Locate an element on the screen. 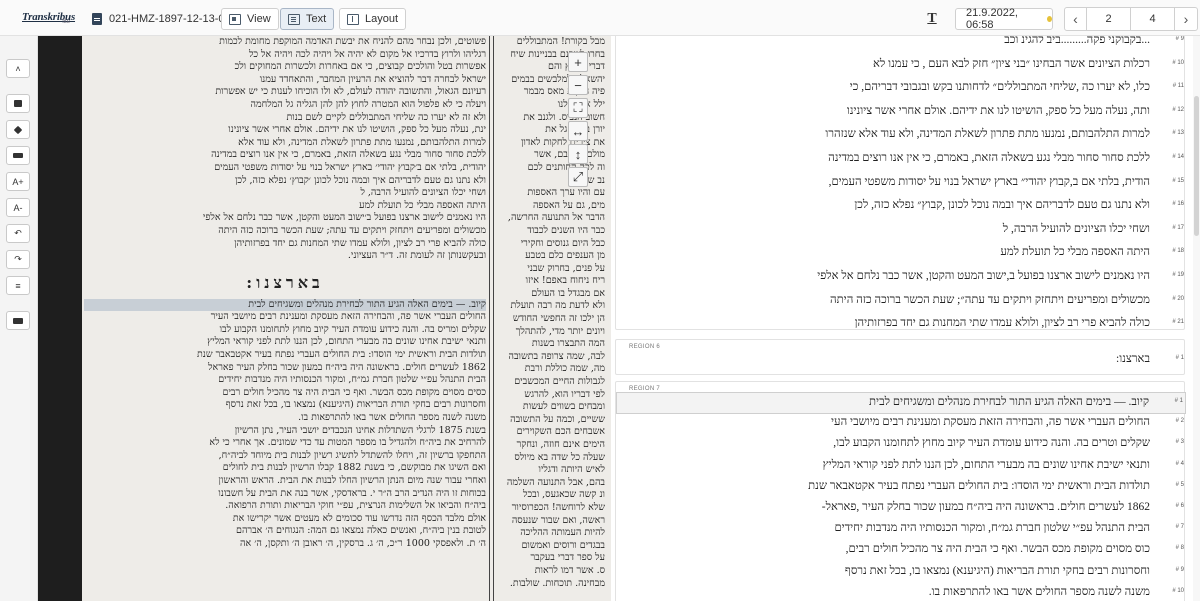  scan-text-line: בבגדים ורוסים ואמשום is located at coordinates (563, 545).